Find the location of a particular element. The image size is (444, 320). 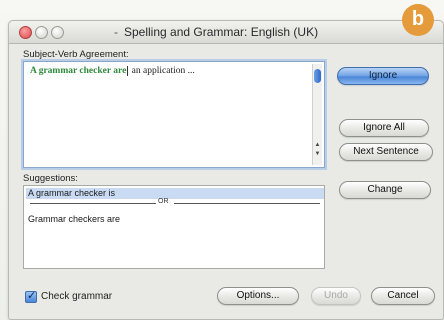

title-bar: - Spelling and Grammar: English (UK) is located at coordinates (226, 32).